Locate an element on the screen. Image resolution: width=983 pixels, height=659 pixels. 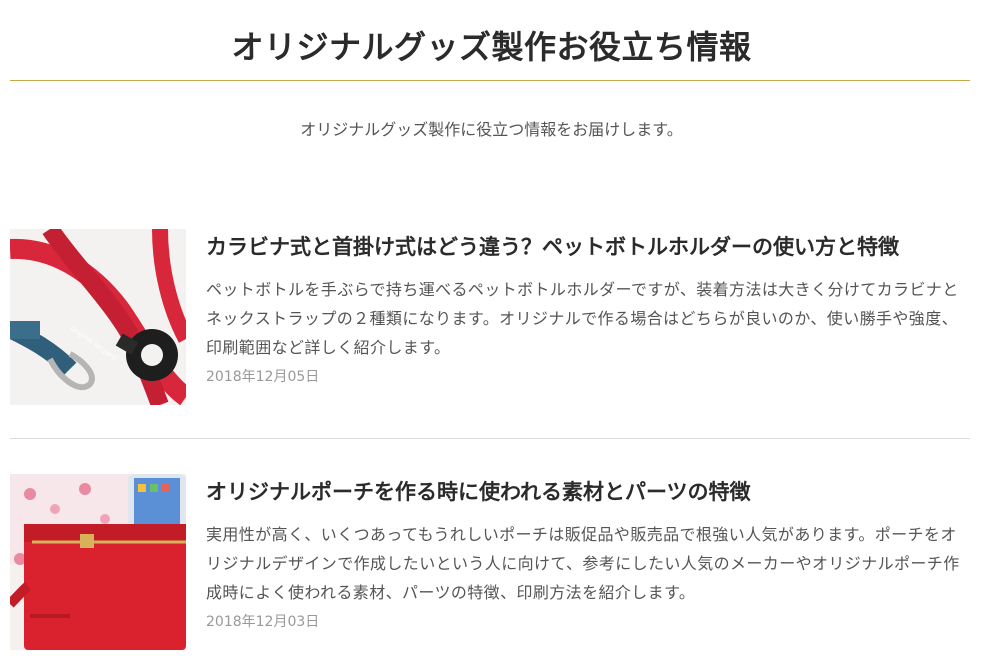
lanyard-bottle-holder-image: original lanyard is located at coordinates (98, 317).